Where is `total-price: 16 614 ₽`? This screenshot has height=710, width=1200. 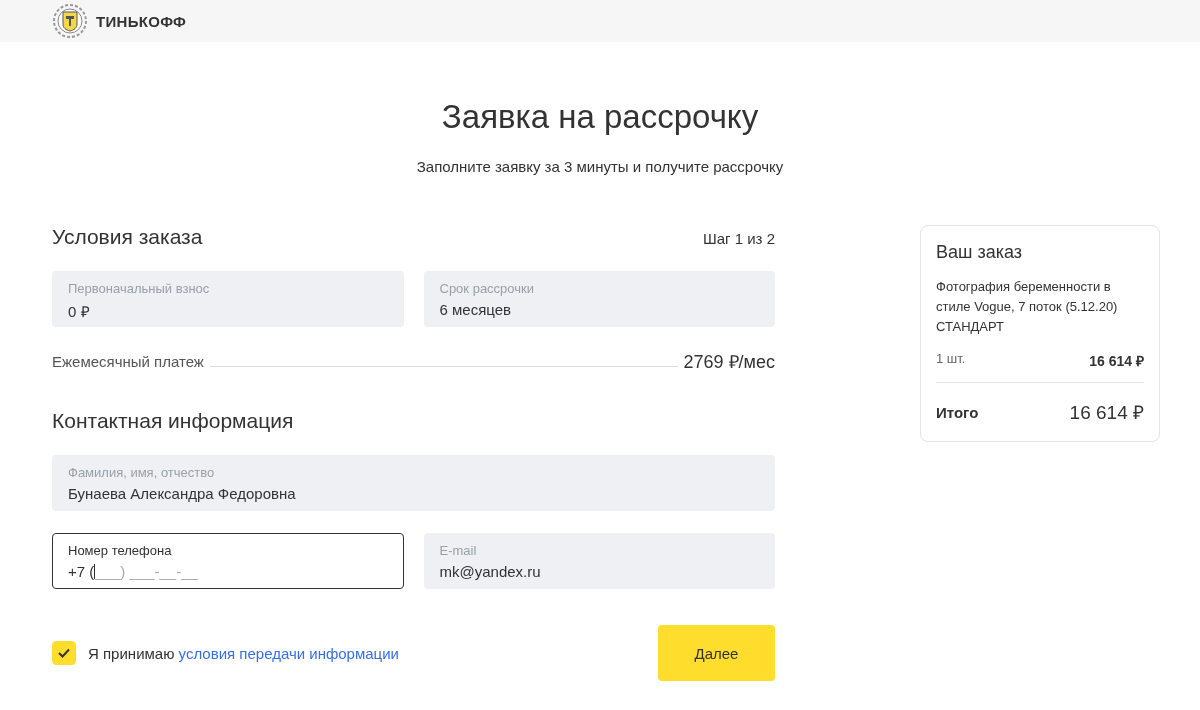
total-price: 16 614 ₽ is located at coordinates (1106, 413).